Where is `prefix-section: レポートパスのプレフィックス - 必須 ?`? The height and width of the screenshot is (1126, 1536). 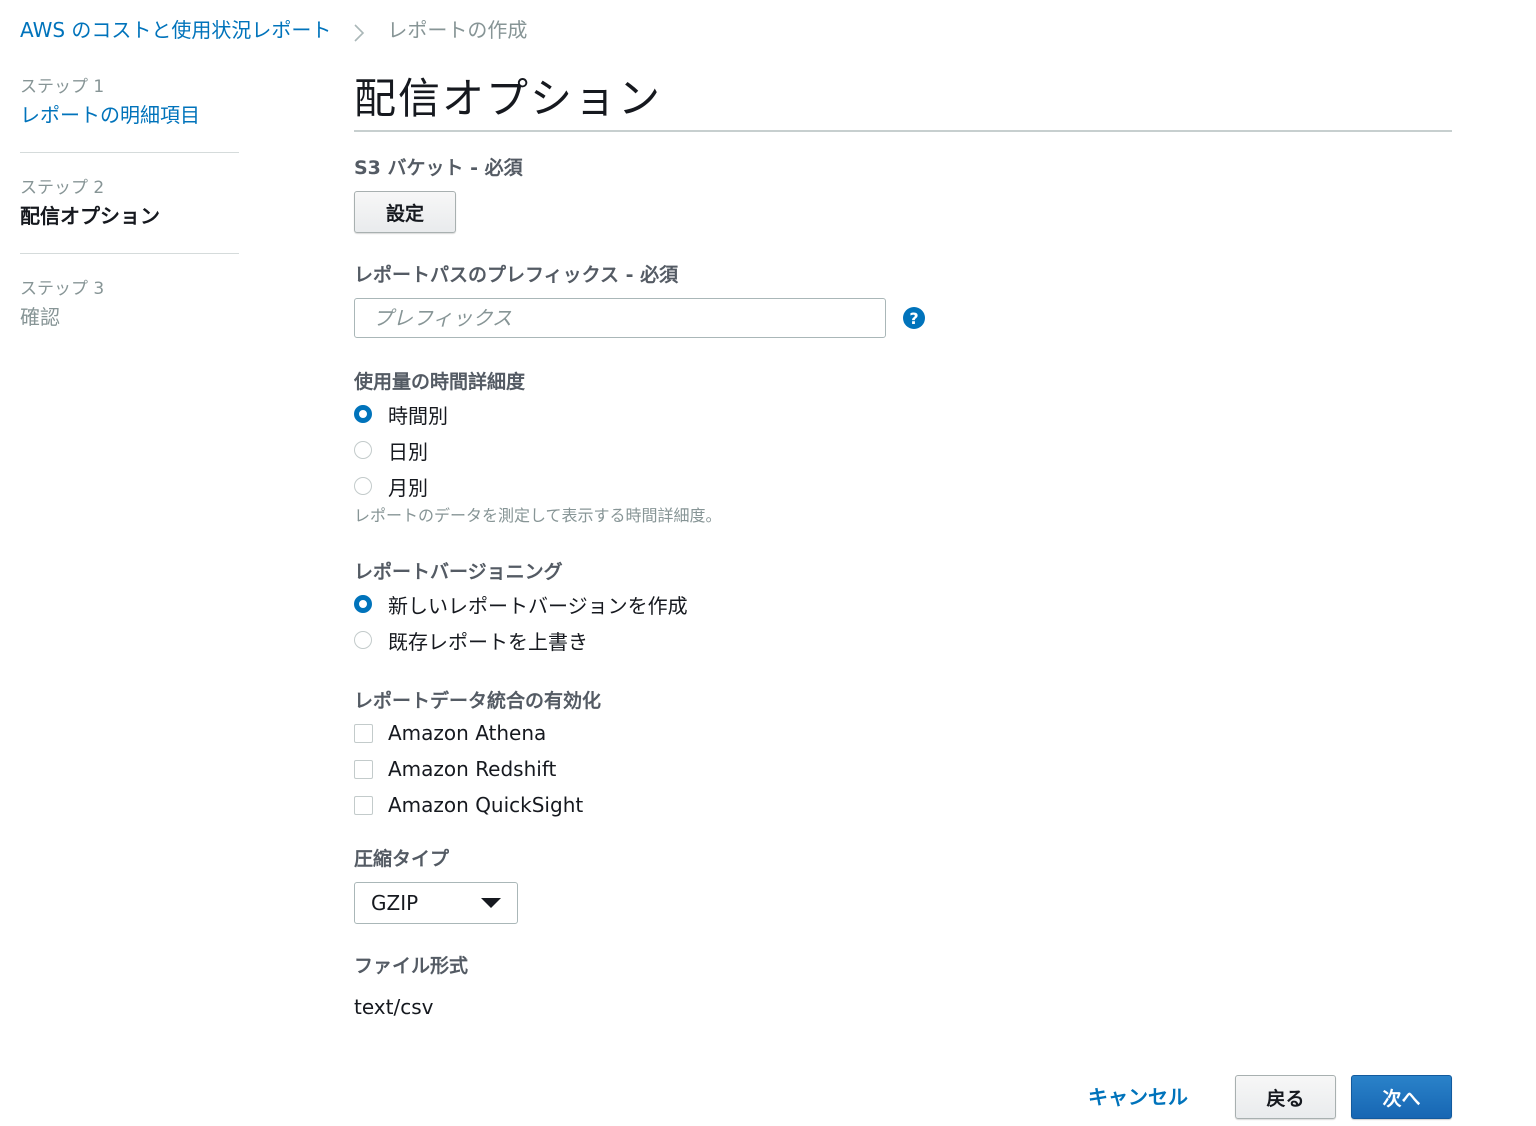
prefix-section: レポートパスのプレフィックス - 必須 ? is located at coordinates (903, 299).